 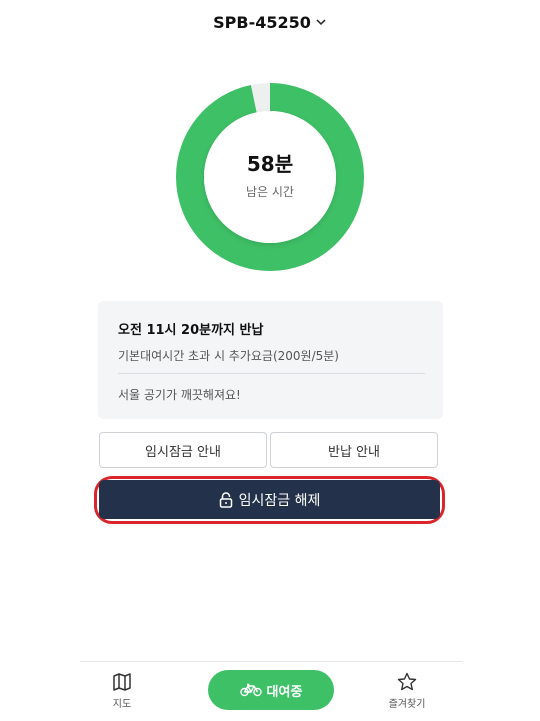 I want to click on header: SPB-45250, so click(x=270, y=22).